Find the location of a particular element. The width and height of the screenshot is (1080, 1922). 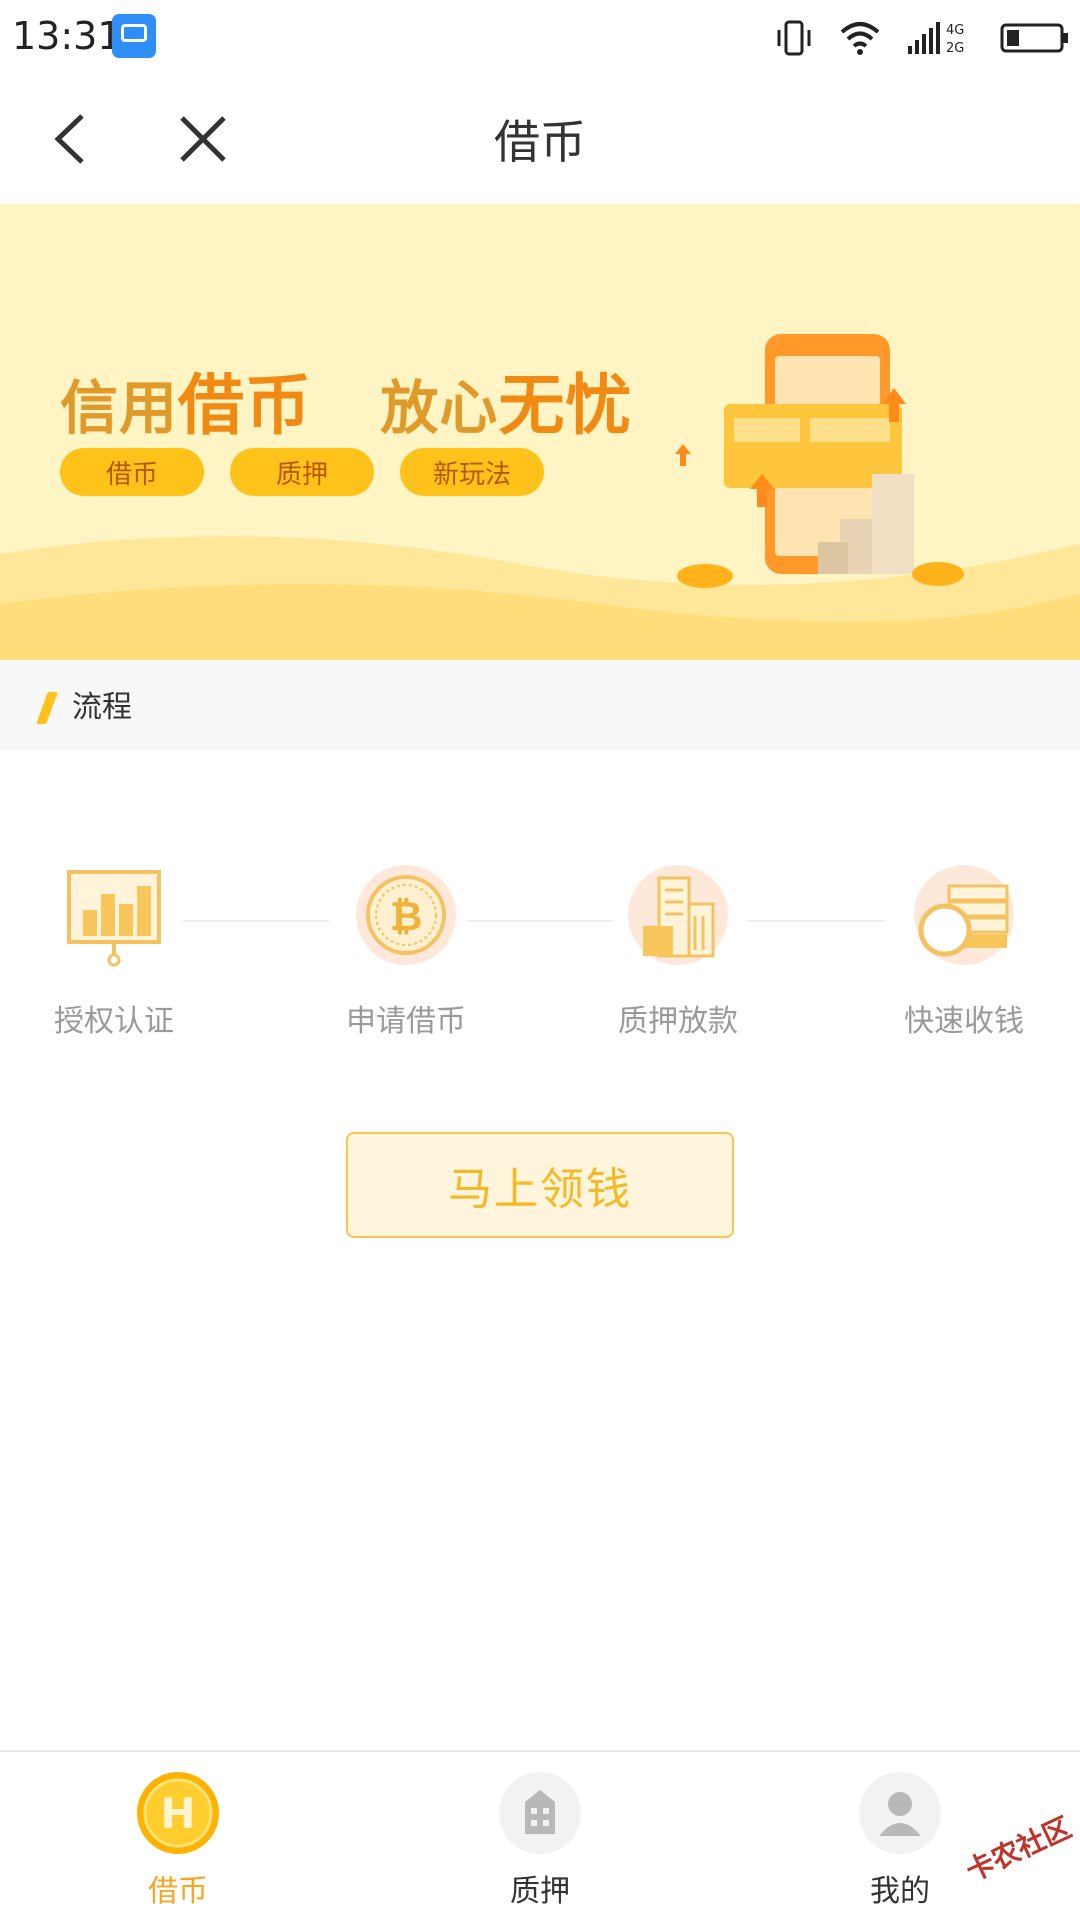

tab-borrow: H 借币 is located at coordinates (178, 1840).